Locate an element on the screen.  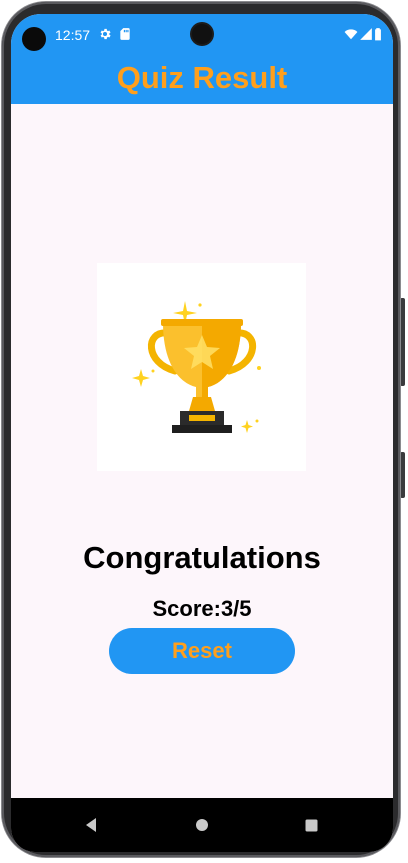
app-bar: 12:57 Quiz Result is located at coordinates (202, 59).